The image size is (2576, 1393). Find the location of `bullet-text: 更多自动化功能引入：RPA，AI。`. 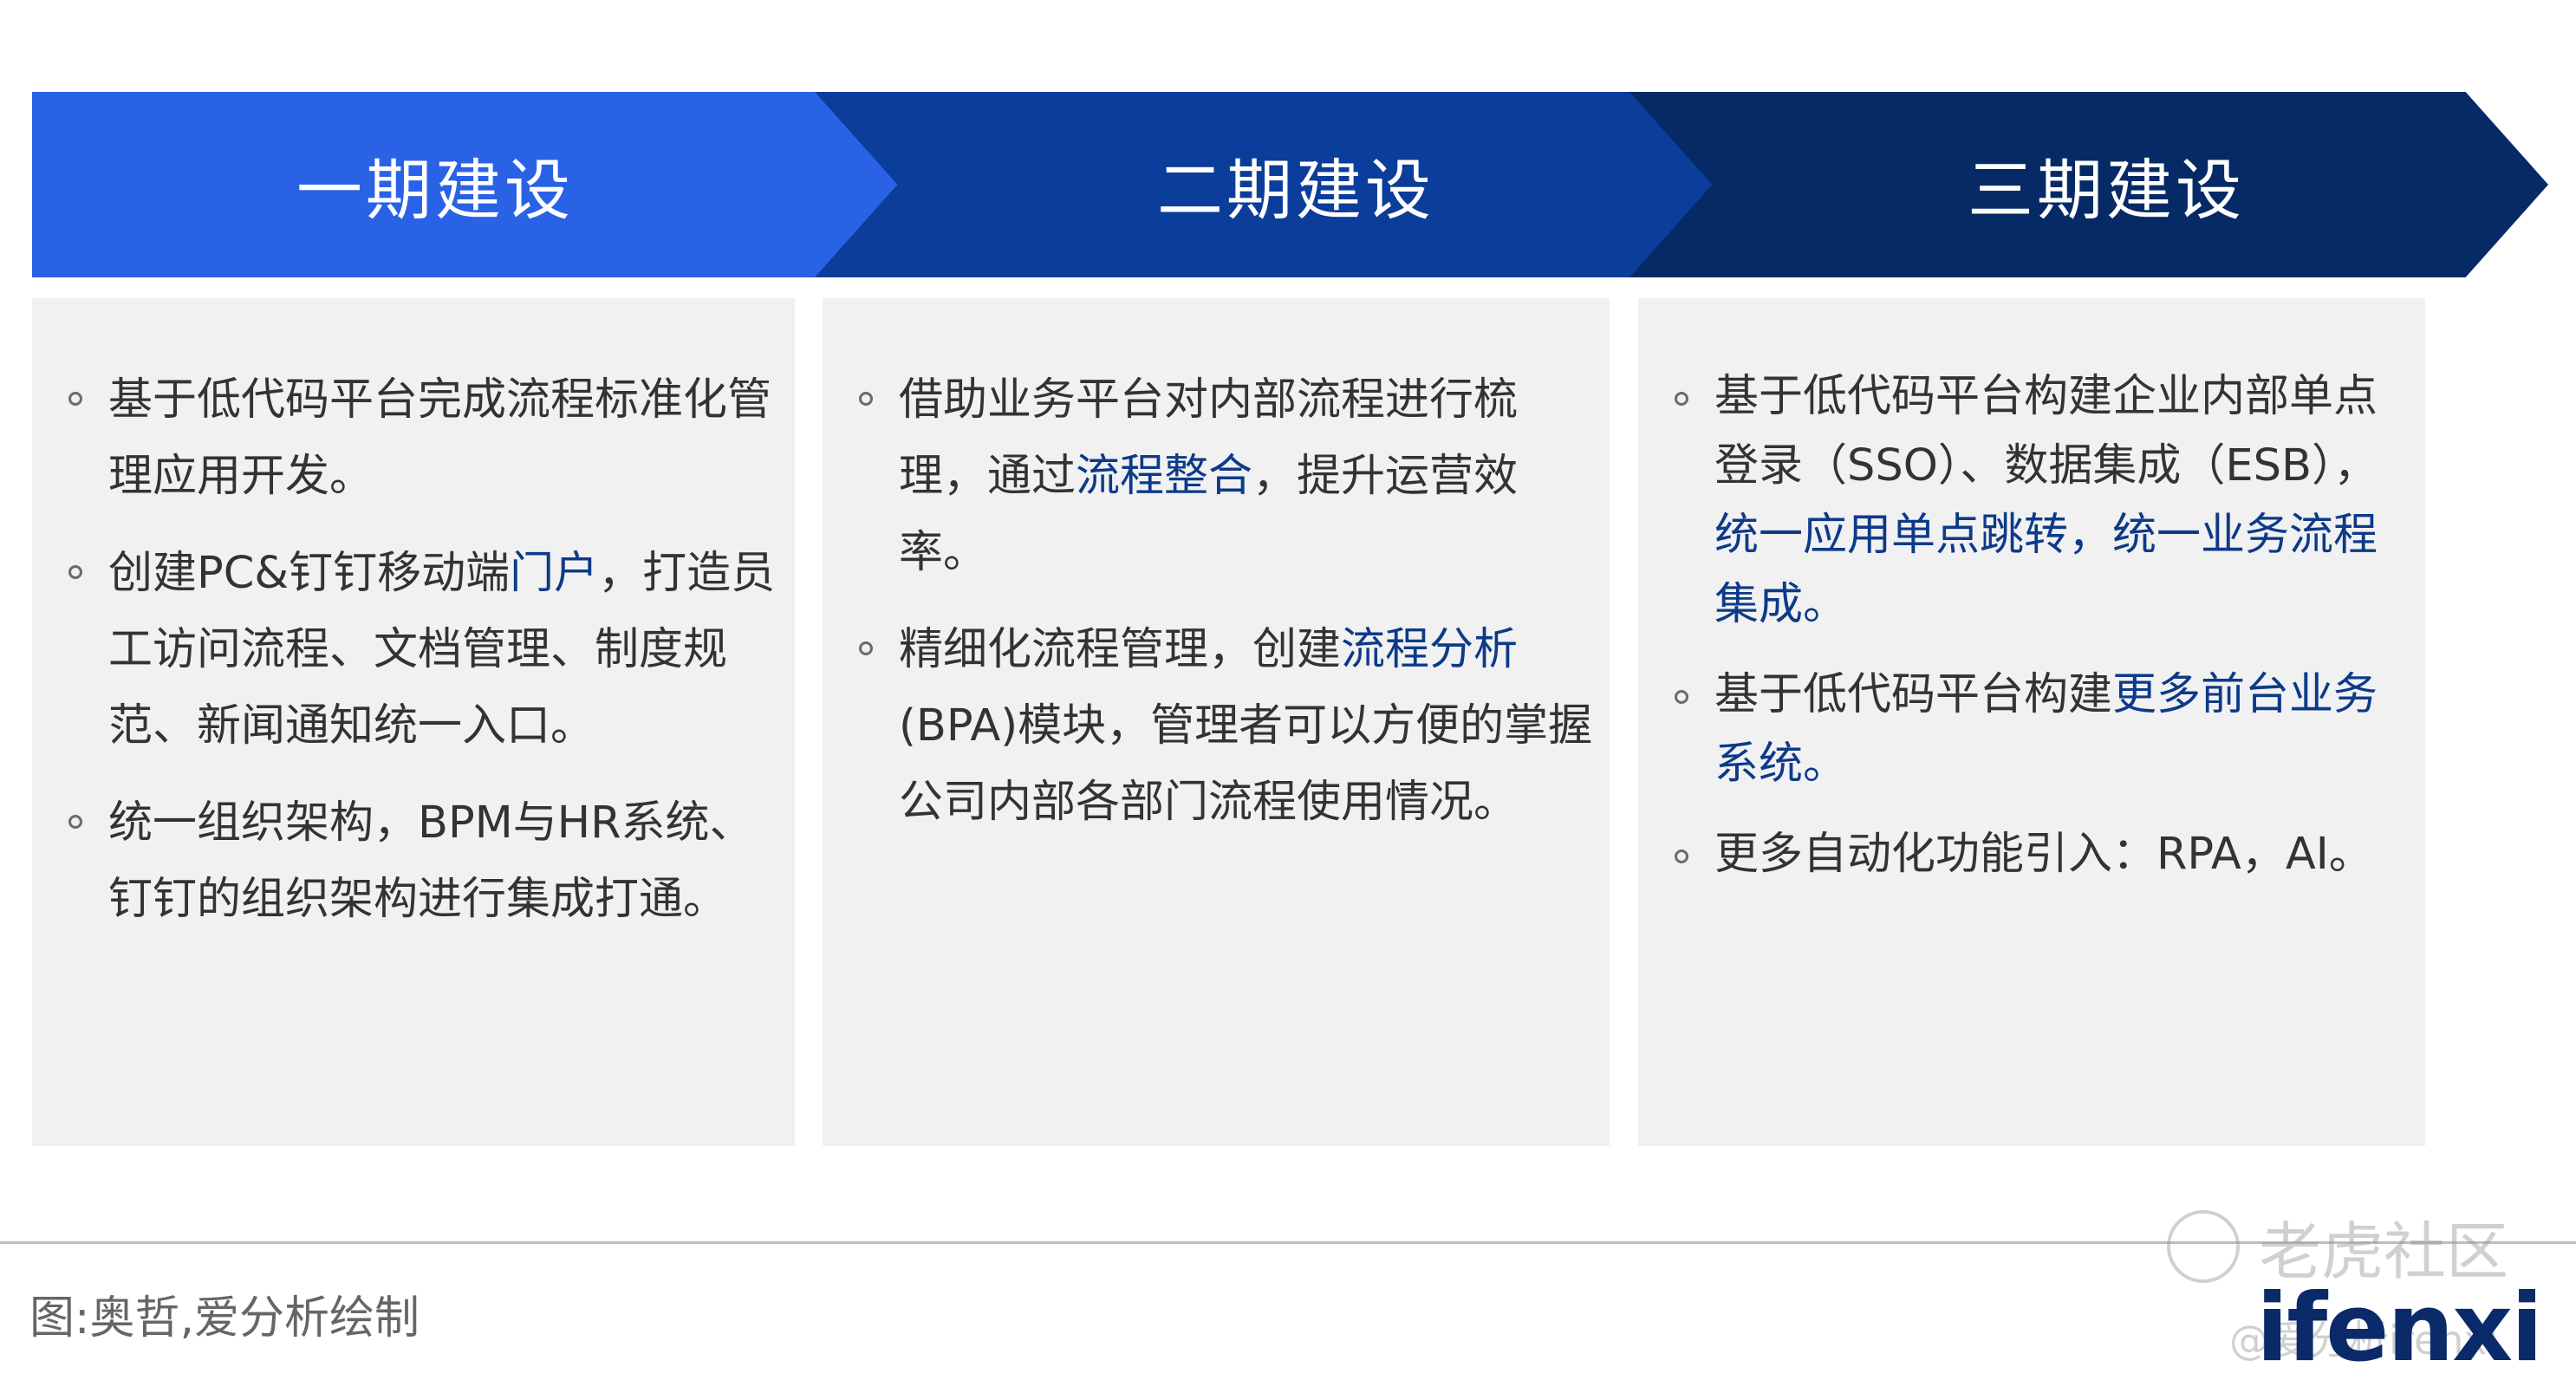

bullet-text: 更多自动化功能引入：RPA，AI。 is located at coordinates (2043, 854).